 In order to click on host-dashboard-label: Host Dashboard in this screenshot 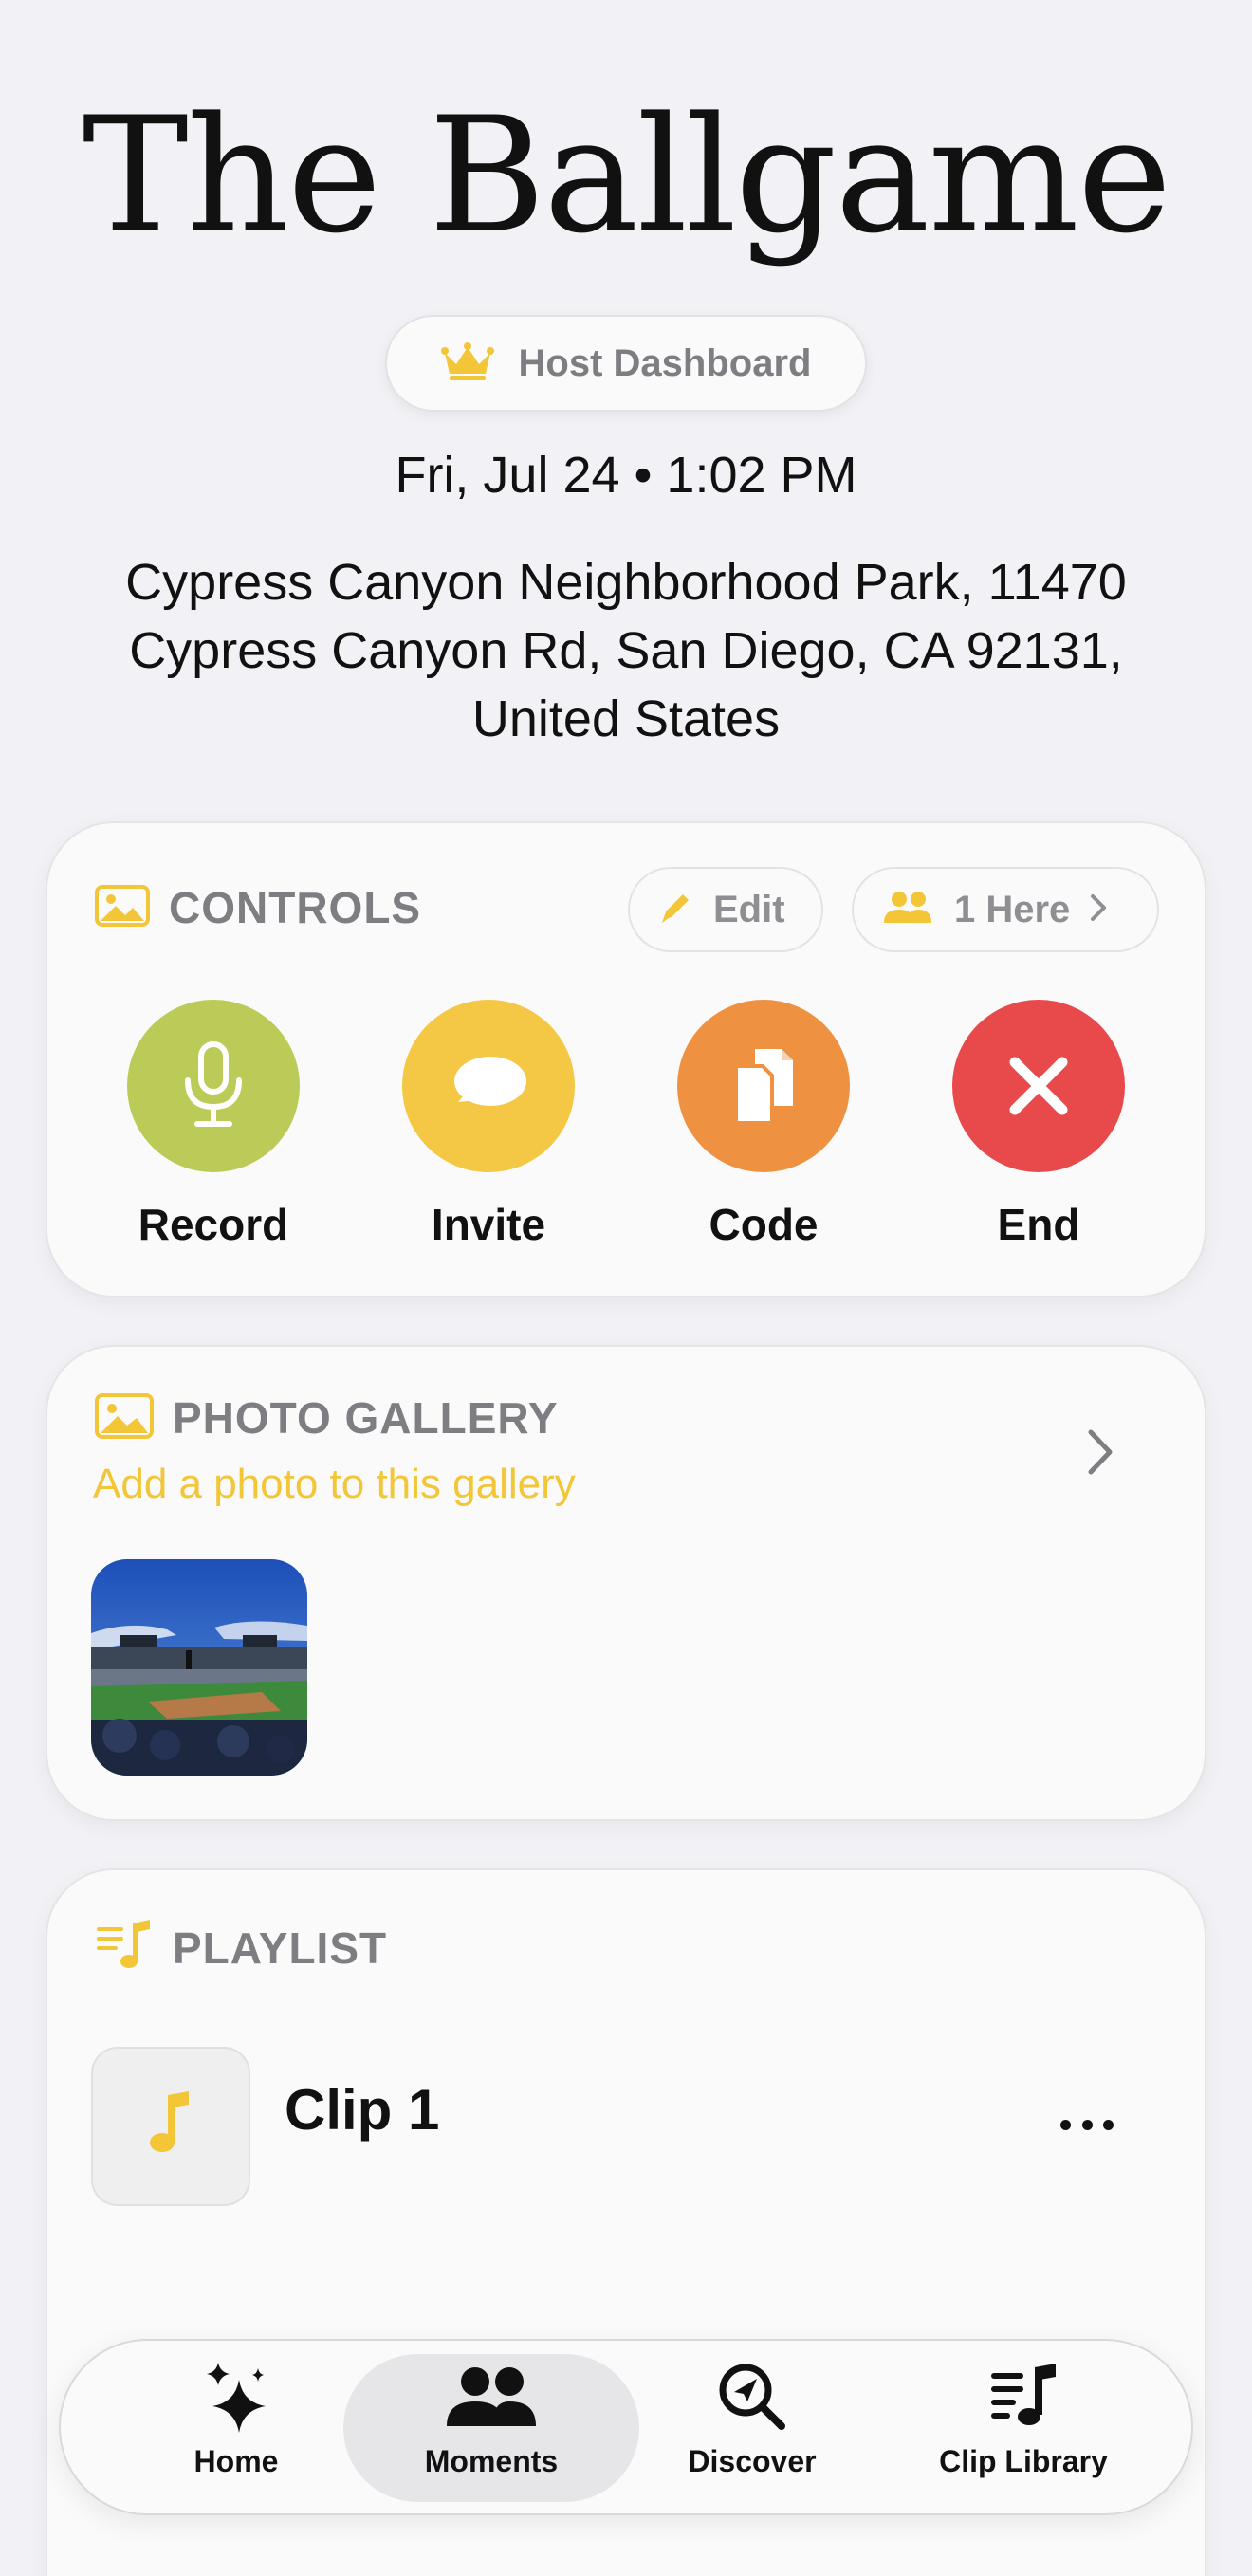, I will do `click(665, 362)`.